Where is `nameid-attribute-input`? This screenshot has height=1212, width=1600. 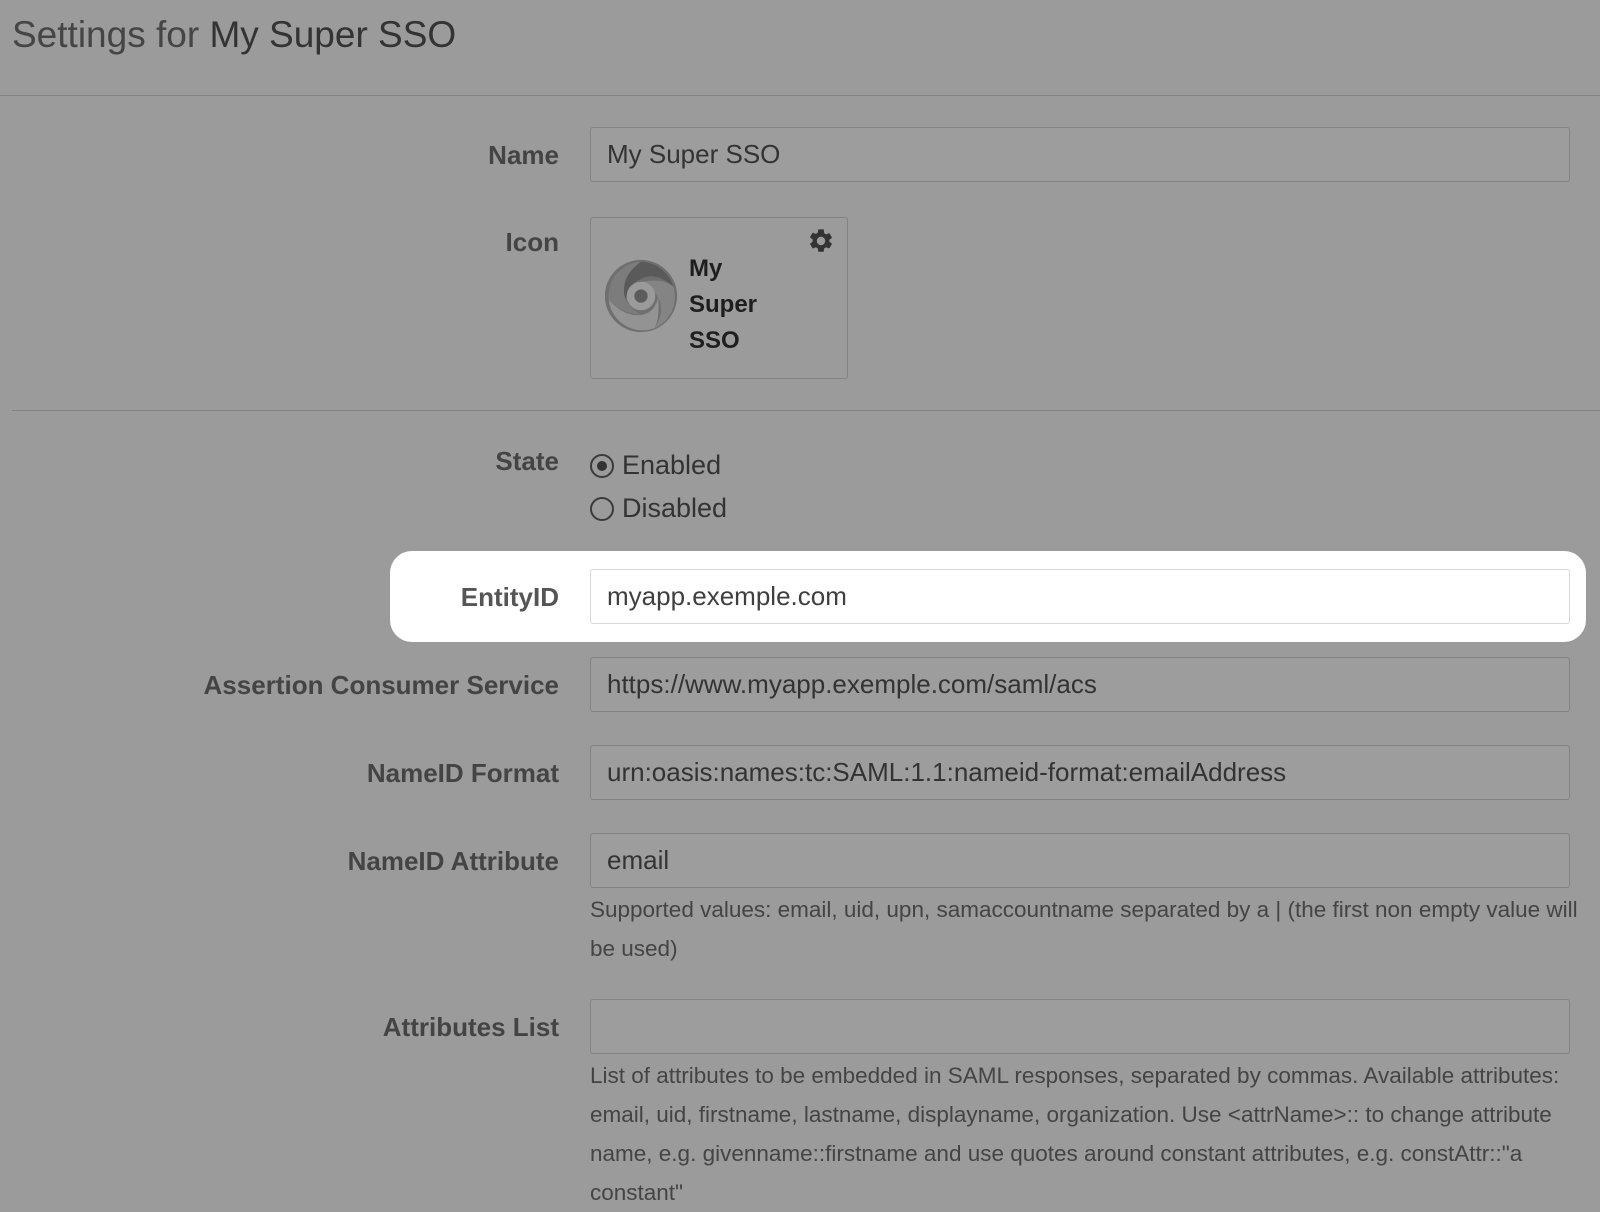 nameid-attribute-input is located at coordinates (1080, 860).